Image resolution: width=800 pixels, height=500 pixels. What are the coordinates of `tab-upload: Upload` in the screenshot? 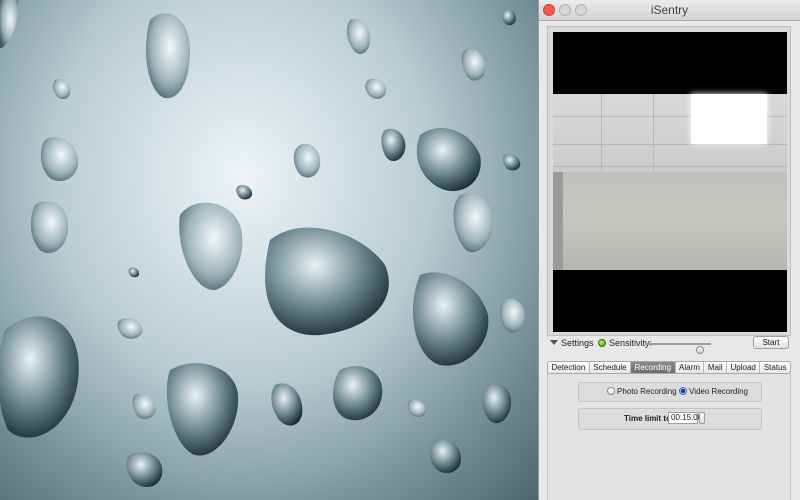 It's located at (744, 367).